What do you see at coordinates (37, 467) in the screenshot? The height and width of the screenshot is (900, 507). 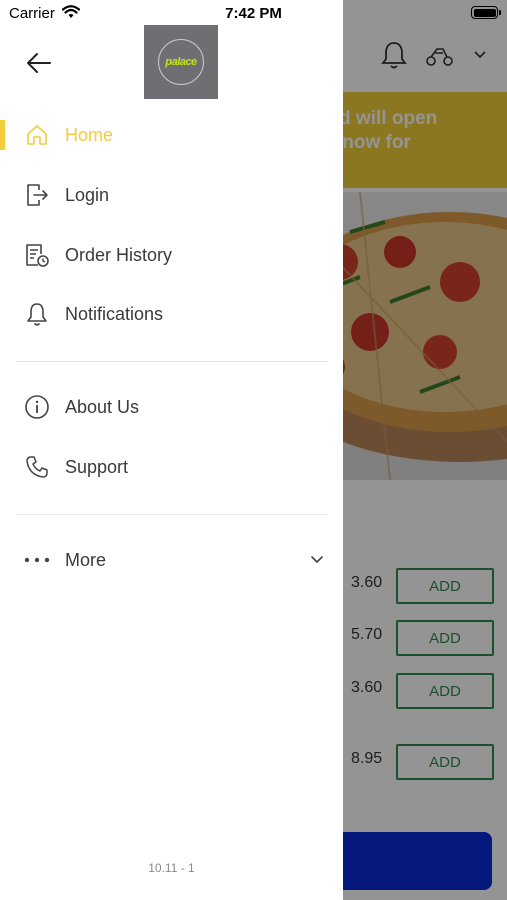 I see `phone-icon` at bounding box center [37, 467].